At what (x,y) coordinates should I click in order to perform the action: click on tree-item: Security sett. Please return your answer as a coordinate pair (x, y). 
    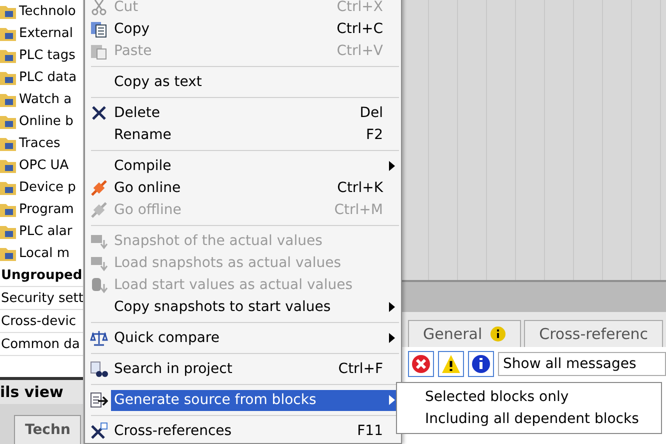
    Looking at the image, I should click on (41, 298).